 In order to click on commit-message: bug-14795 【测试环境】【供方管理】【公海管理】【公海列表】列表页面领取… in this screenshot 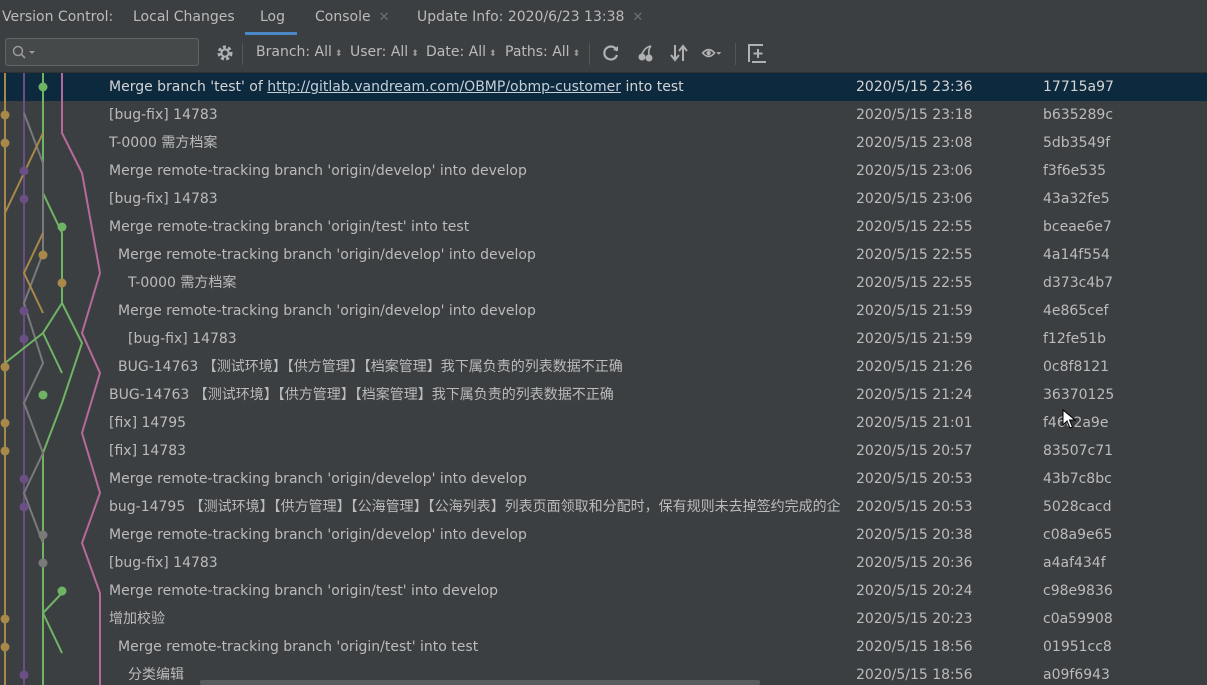, I will do `click(475, 507)`.